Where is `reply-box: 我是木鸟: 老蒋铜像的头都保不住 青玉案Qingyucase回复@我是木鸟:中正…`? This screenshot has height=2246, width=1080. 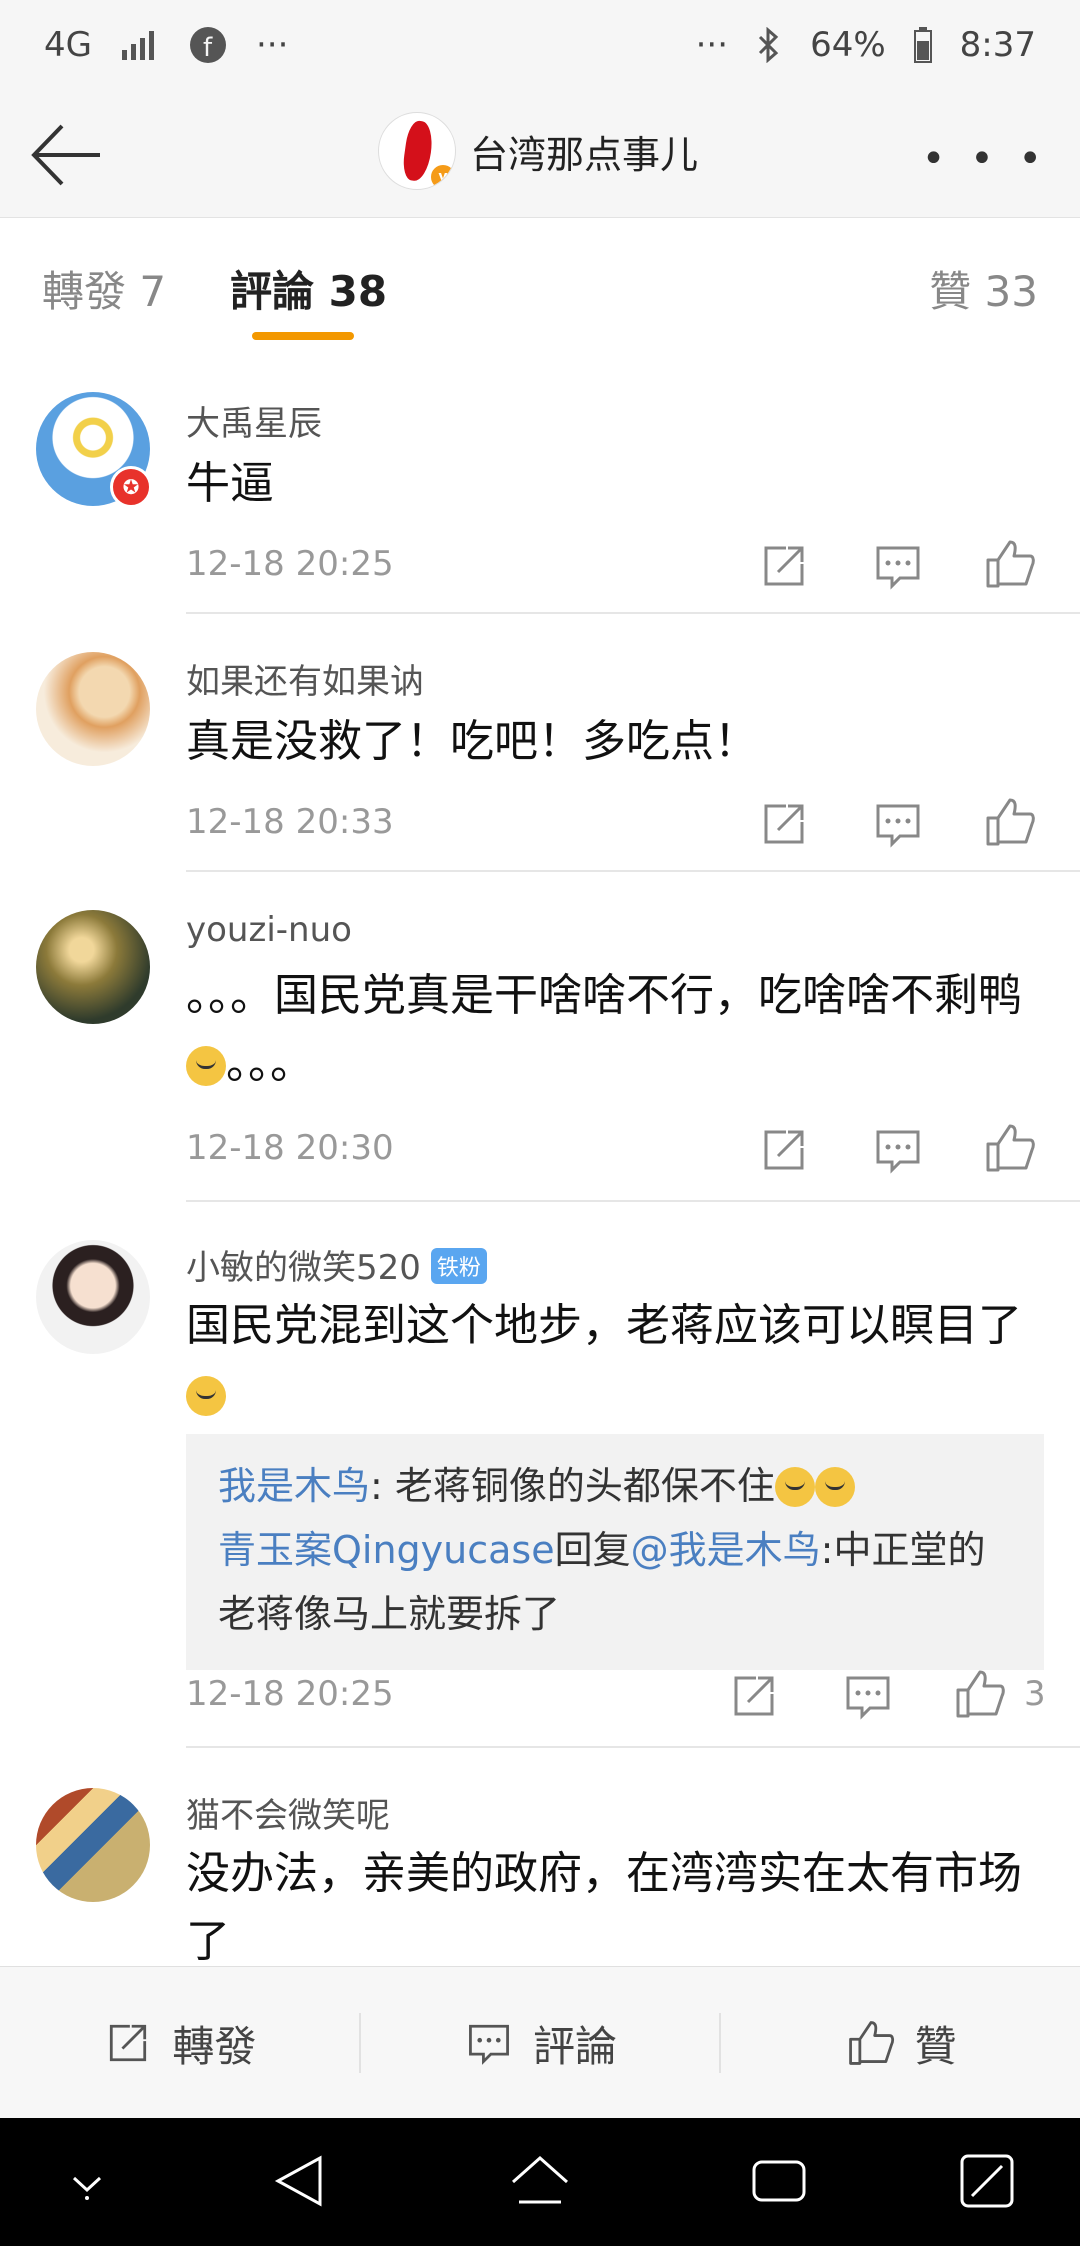
reply-box: 我是木鸟: 老蒋铜像的头都保不住 青玉案Qingyucase回复@我是木鸟:中正… is located at coordinates (615, 1552).